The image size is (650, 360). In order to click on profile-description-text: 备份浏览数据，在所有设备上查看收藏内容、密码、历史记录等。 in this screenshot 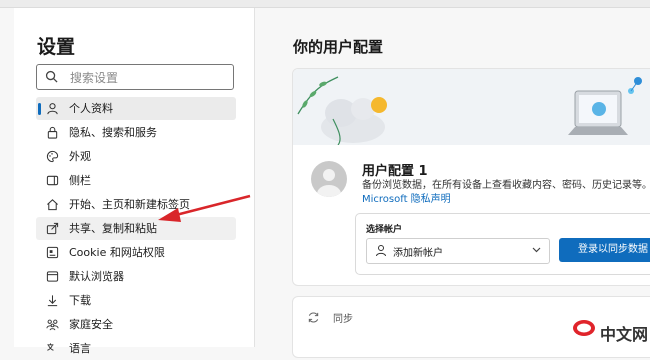, I will do `click(506, 185)`.